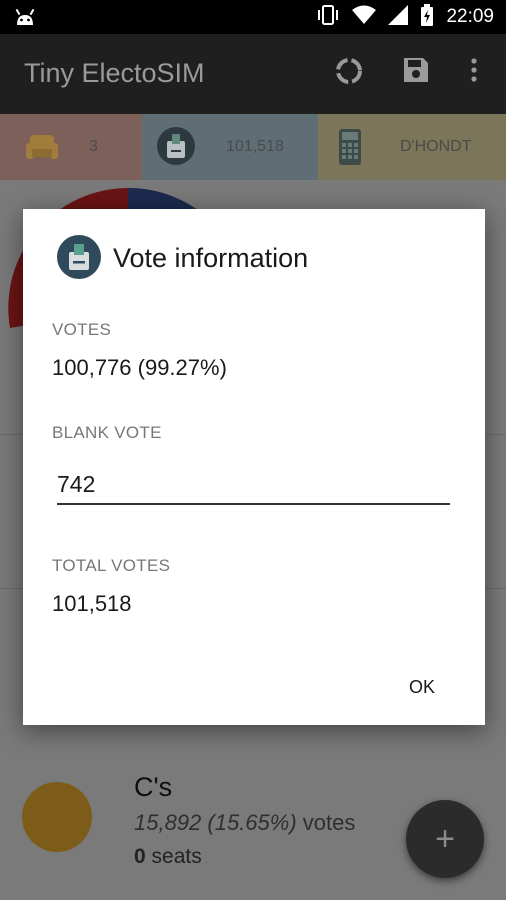  I want to click on total-votes-label: TOTAL VOTES, so click(111, 565).